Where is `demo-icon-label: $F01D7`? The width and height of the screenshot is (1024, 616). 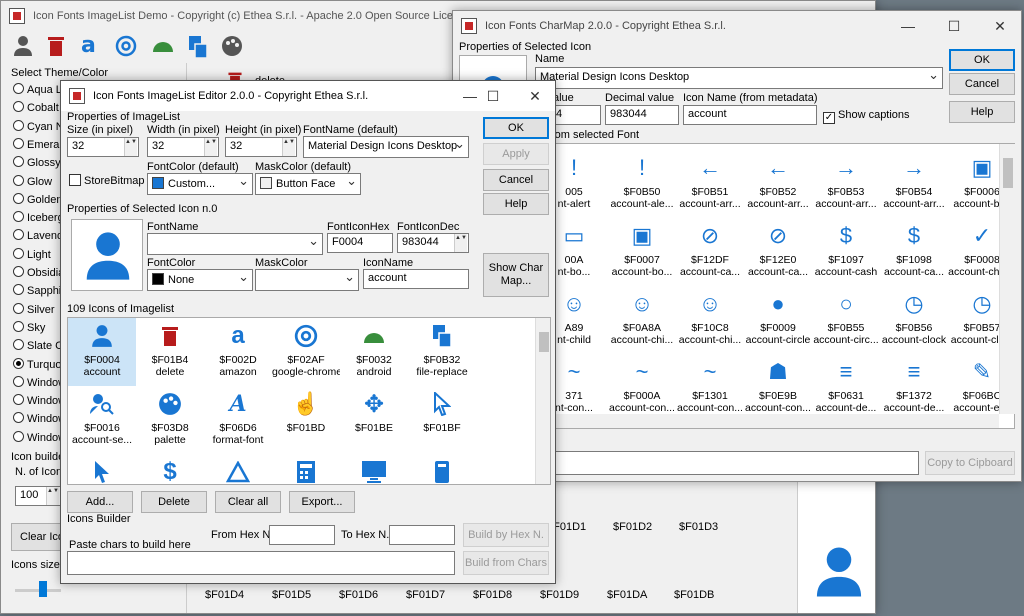 demo-icon-label: $F01D7 is located at coordinates (425, 595).